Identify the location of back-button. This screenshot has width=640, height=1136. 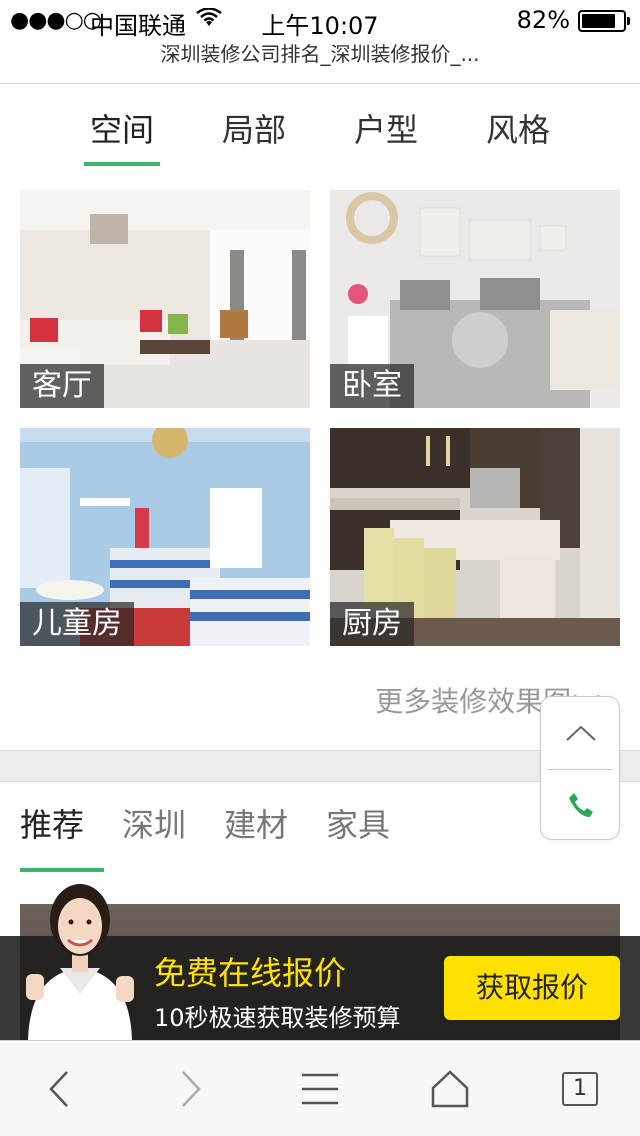
(60, 1088).